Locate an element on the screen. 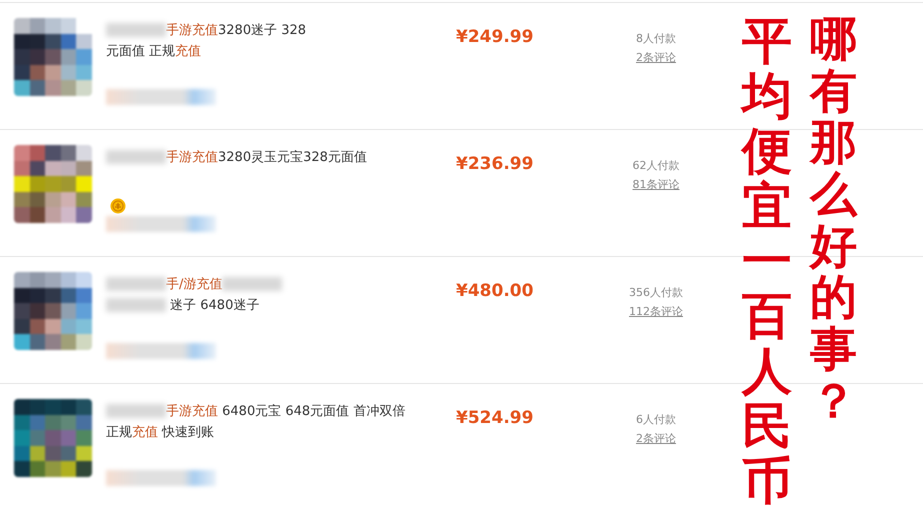 The image size is (923, 511). product-title: 手/游充值 迷子 6480迷子 is located at coordinates (194, 295).